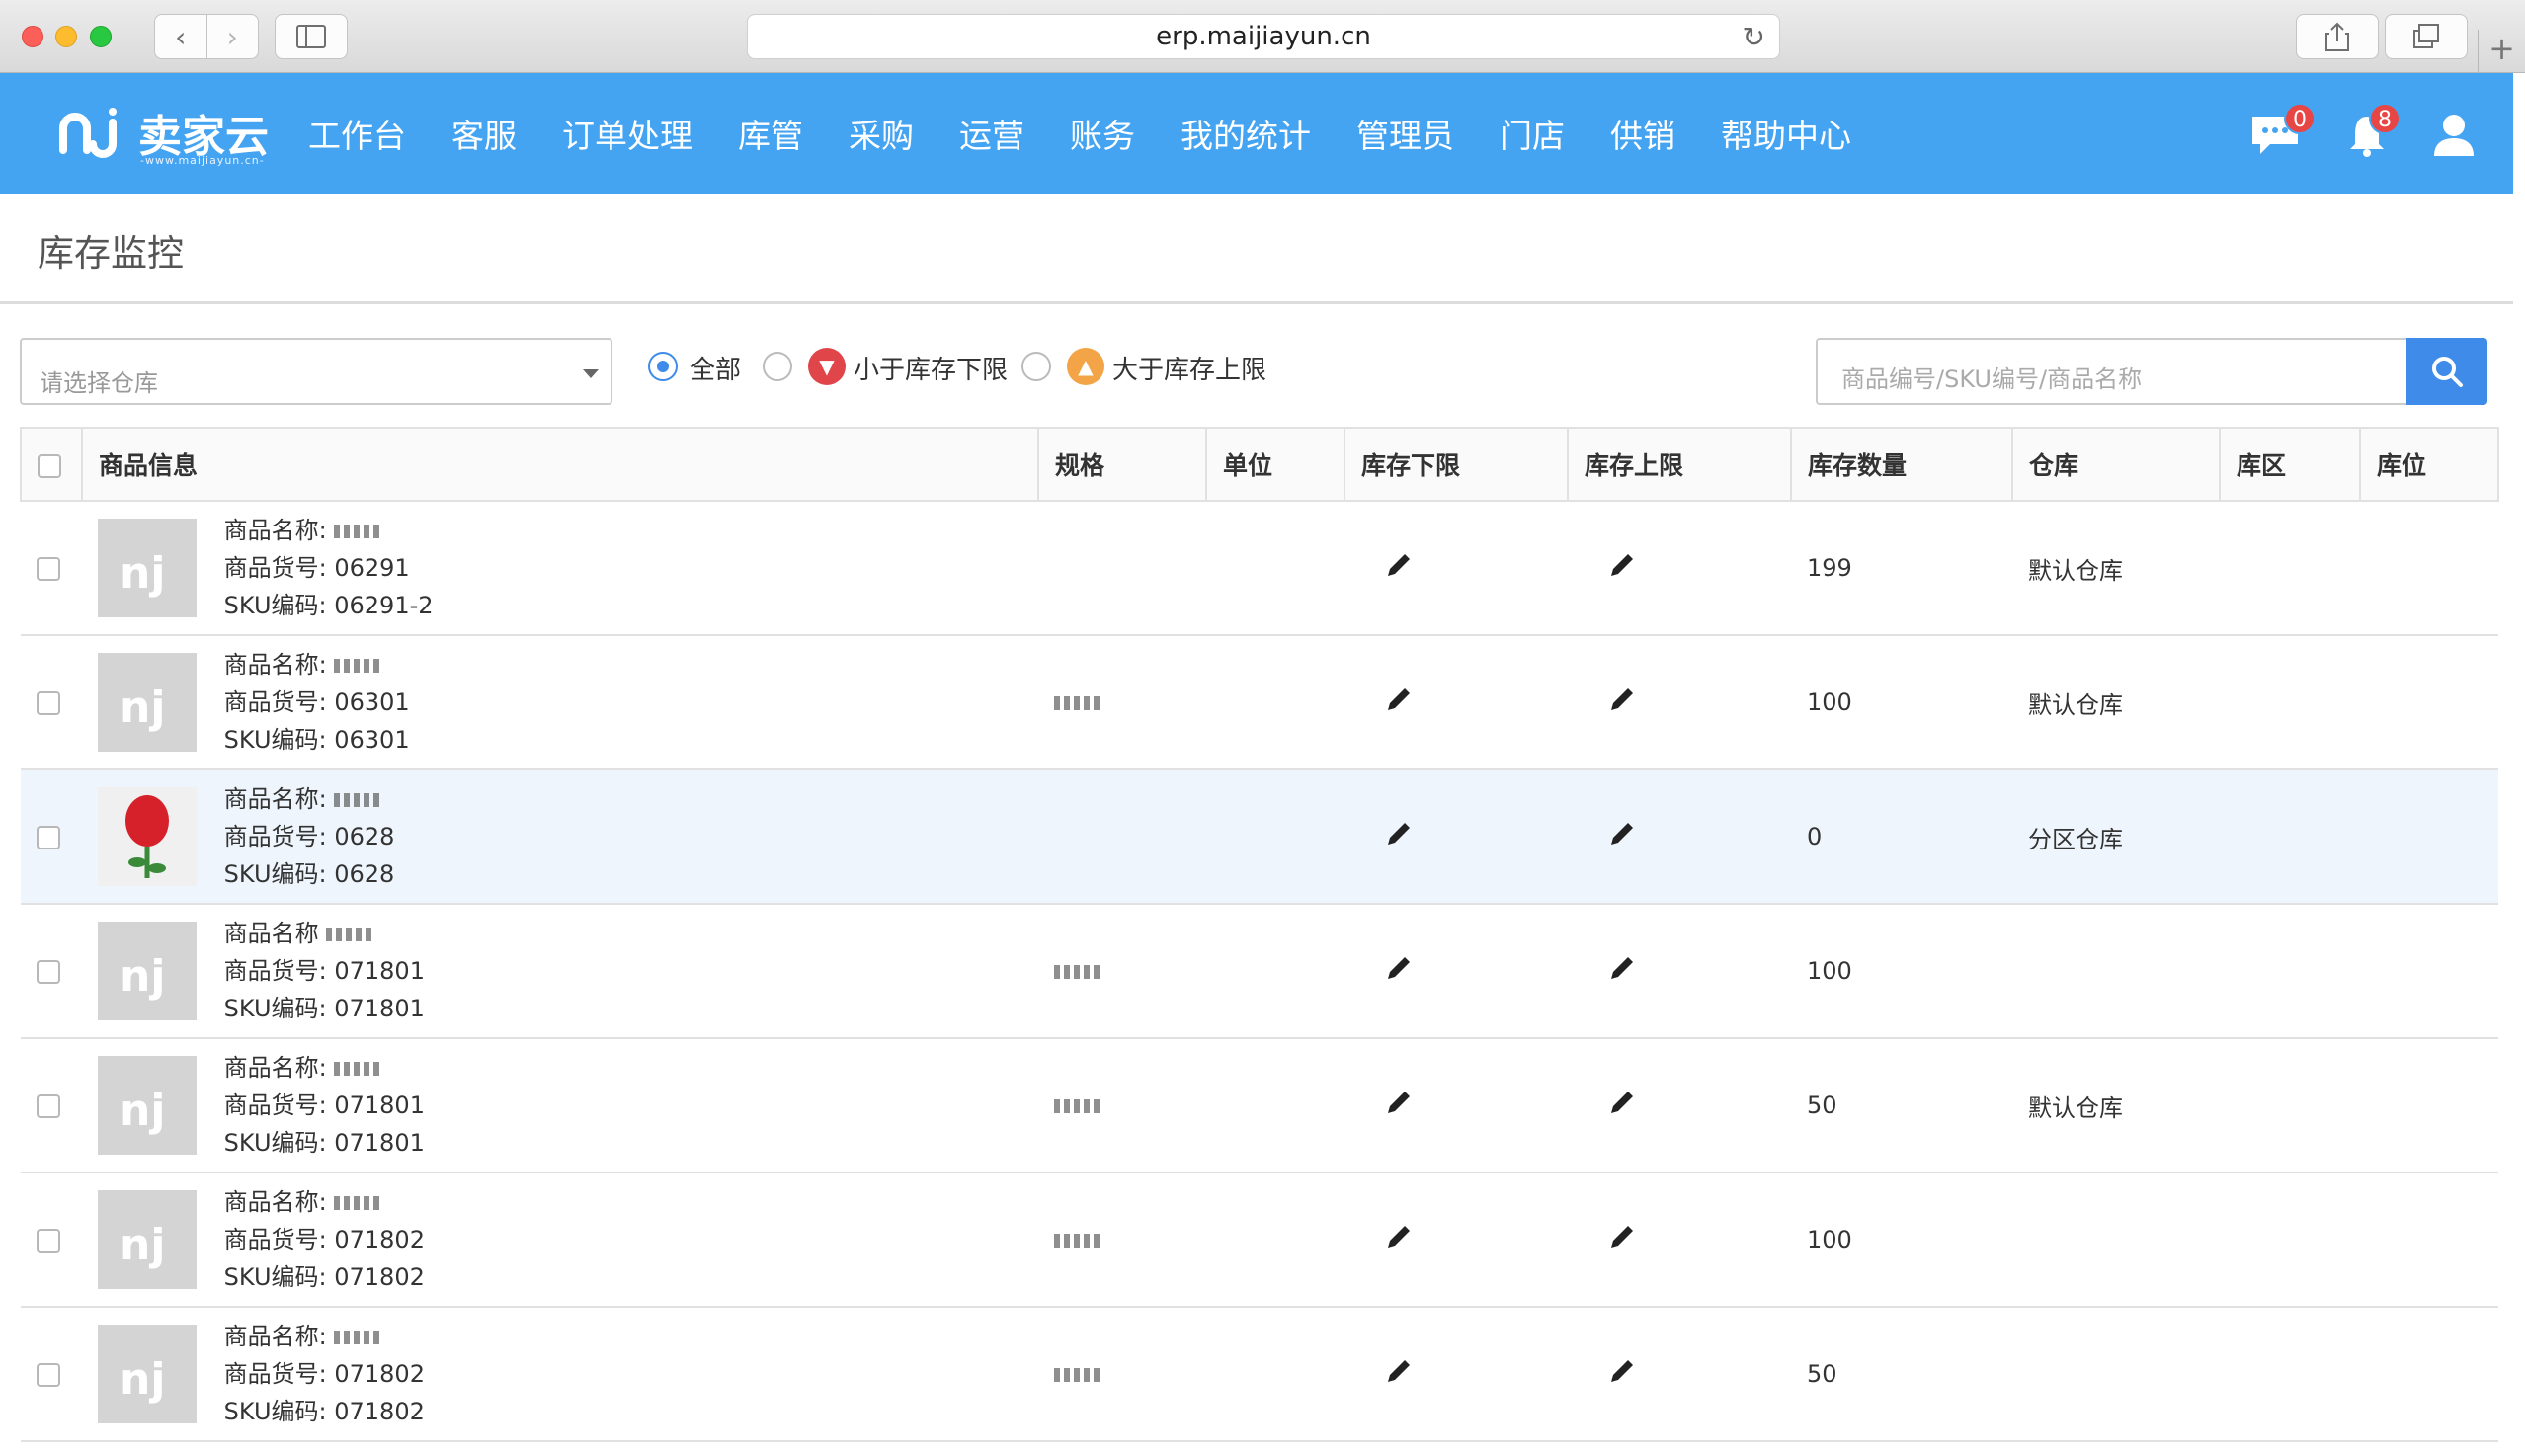 The image size is (2525, 1456). I want to click on search-input: 商品编号/SKU编号/商品名称, so click(2111, 371).